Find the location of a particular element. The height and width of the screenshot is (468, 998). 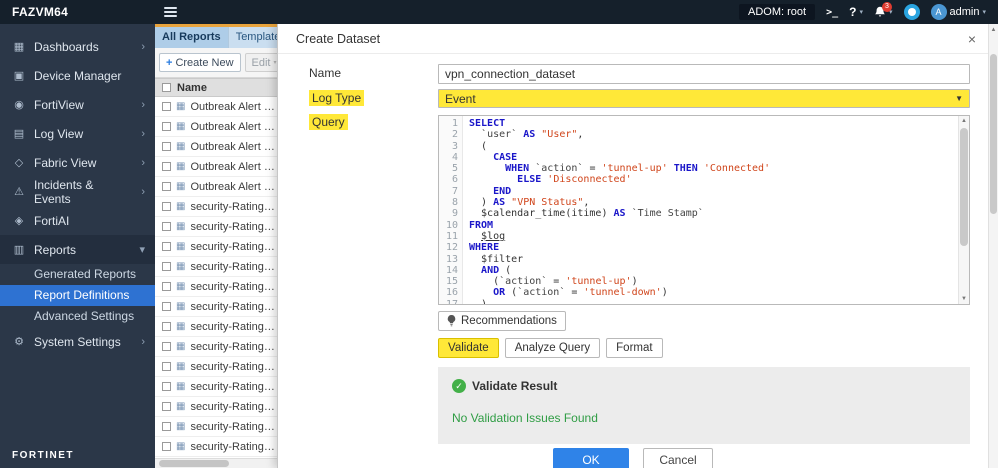

sidebar-item-dashboards: ▦ Dashboards › is located at coordinates (77, 46).